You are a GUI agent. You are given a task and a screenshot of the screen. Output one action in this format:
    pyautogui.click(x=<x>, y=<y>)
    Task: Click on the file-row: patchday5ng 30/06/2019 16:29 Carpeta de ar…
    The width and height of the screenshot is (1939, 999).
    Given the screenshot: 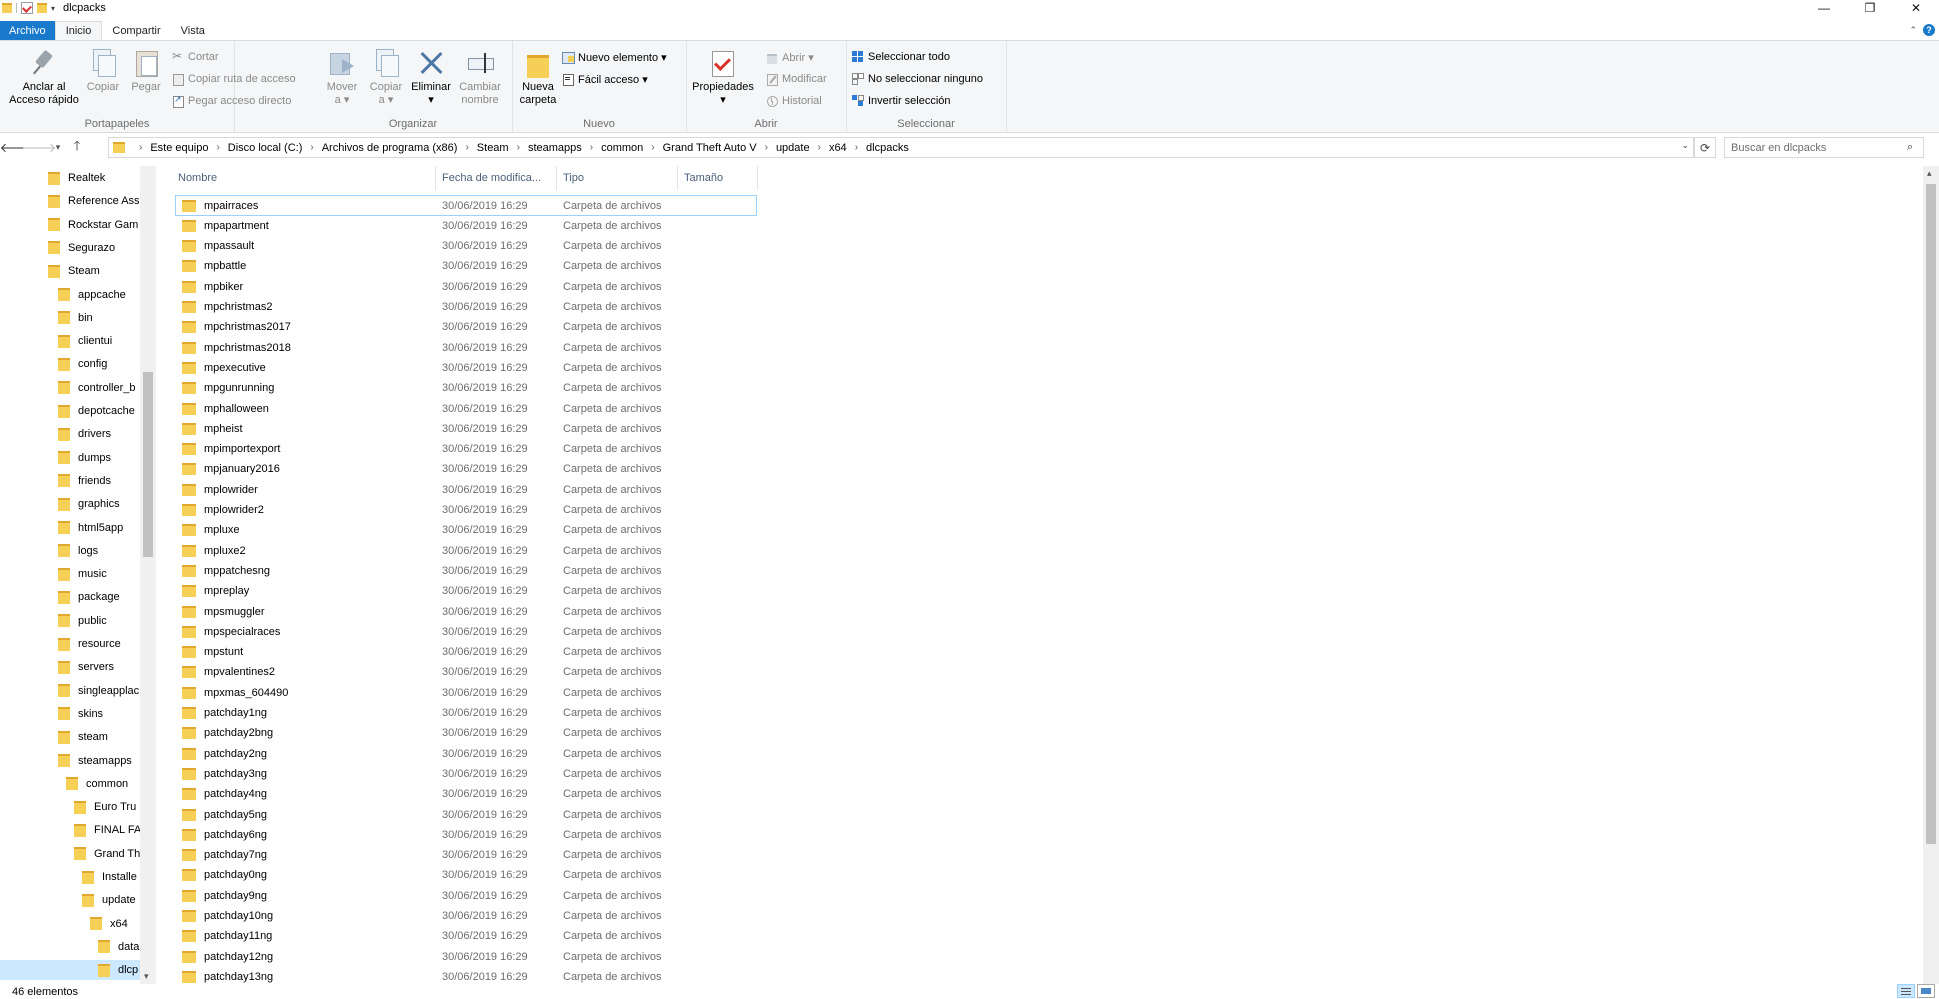 What is the action you would take?
    pyautogui.click(x=466, y=814)
    